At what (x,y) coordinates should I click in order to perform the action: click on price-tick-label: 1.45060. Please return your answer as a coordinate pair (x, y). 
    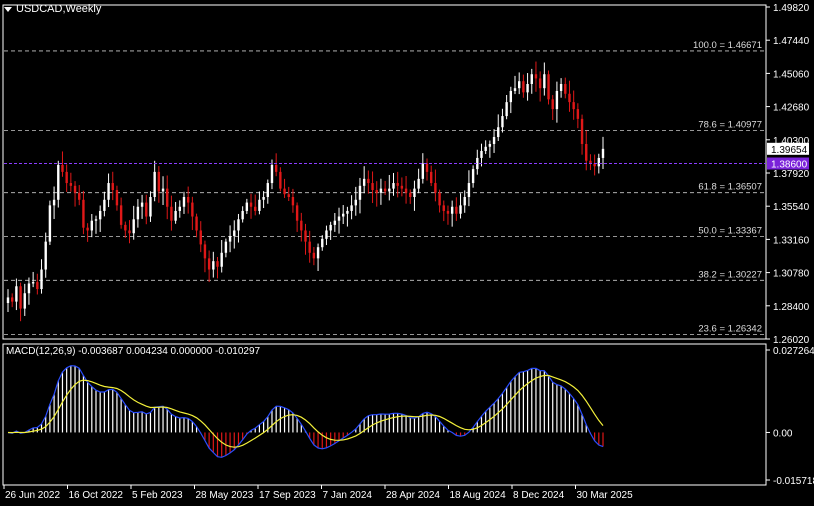
    Looking at the image, I should click on (791, 74).